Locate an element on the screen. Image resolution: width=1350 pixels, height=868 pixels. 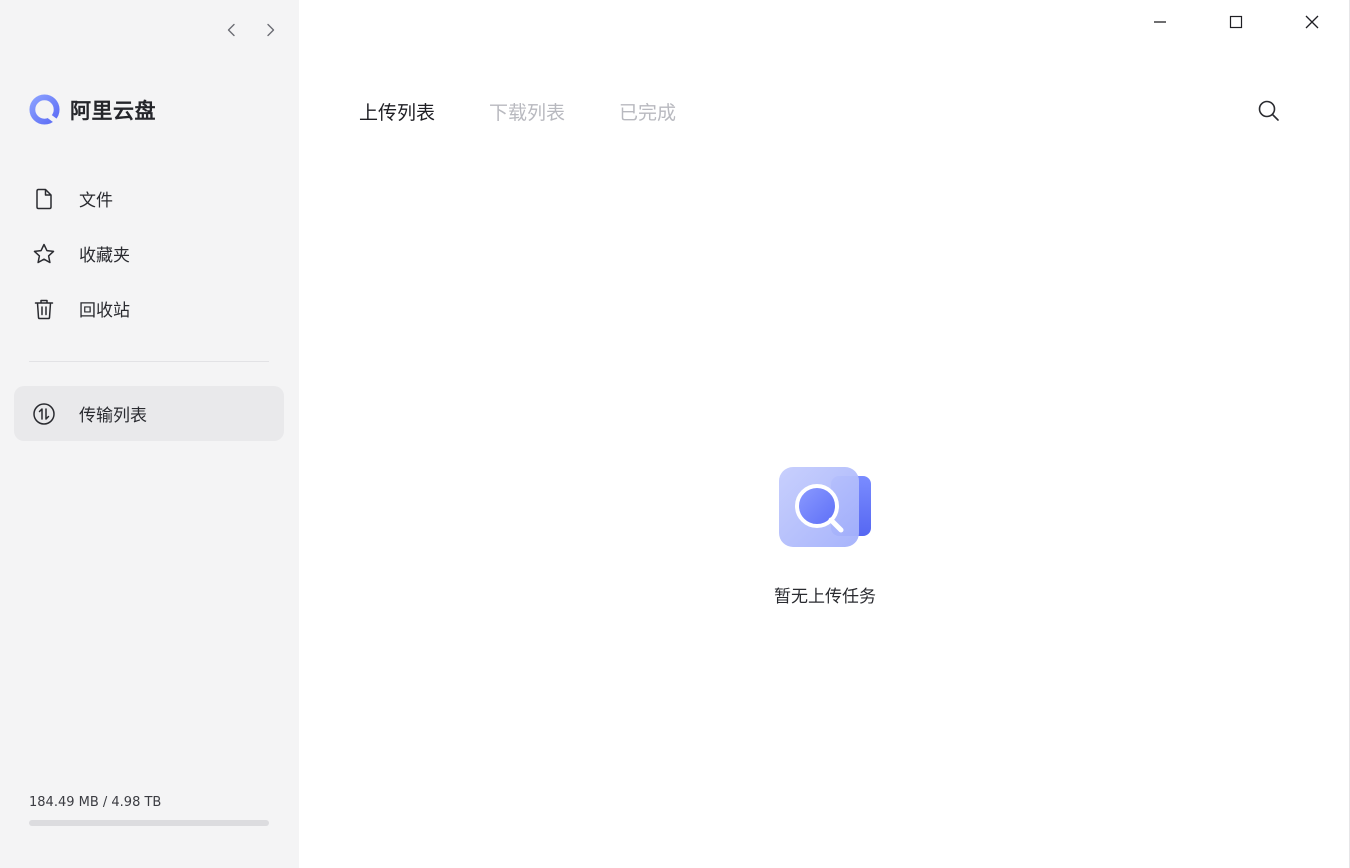
brand: 阿里云盘 is located at coordinates (92, 109).